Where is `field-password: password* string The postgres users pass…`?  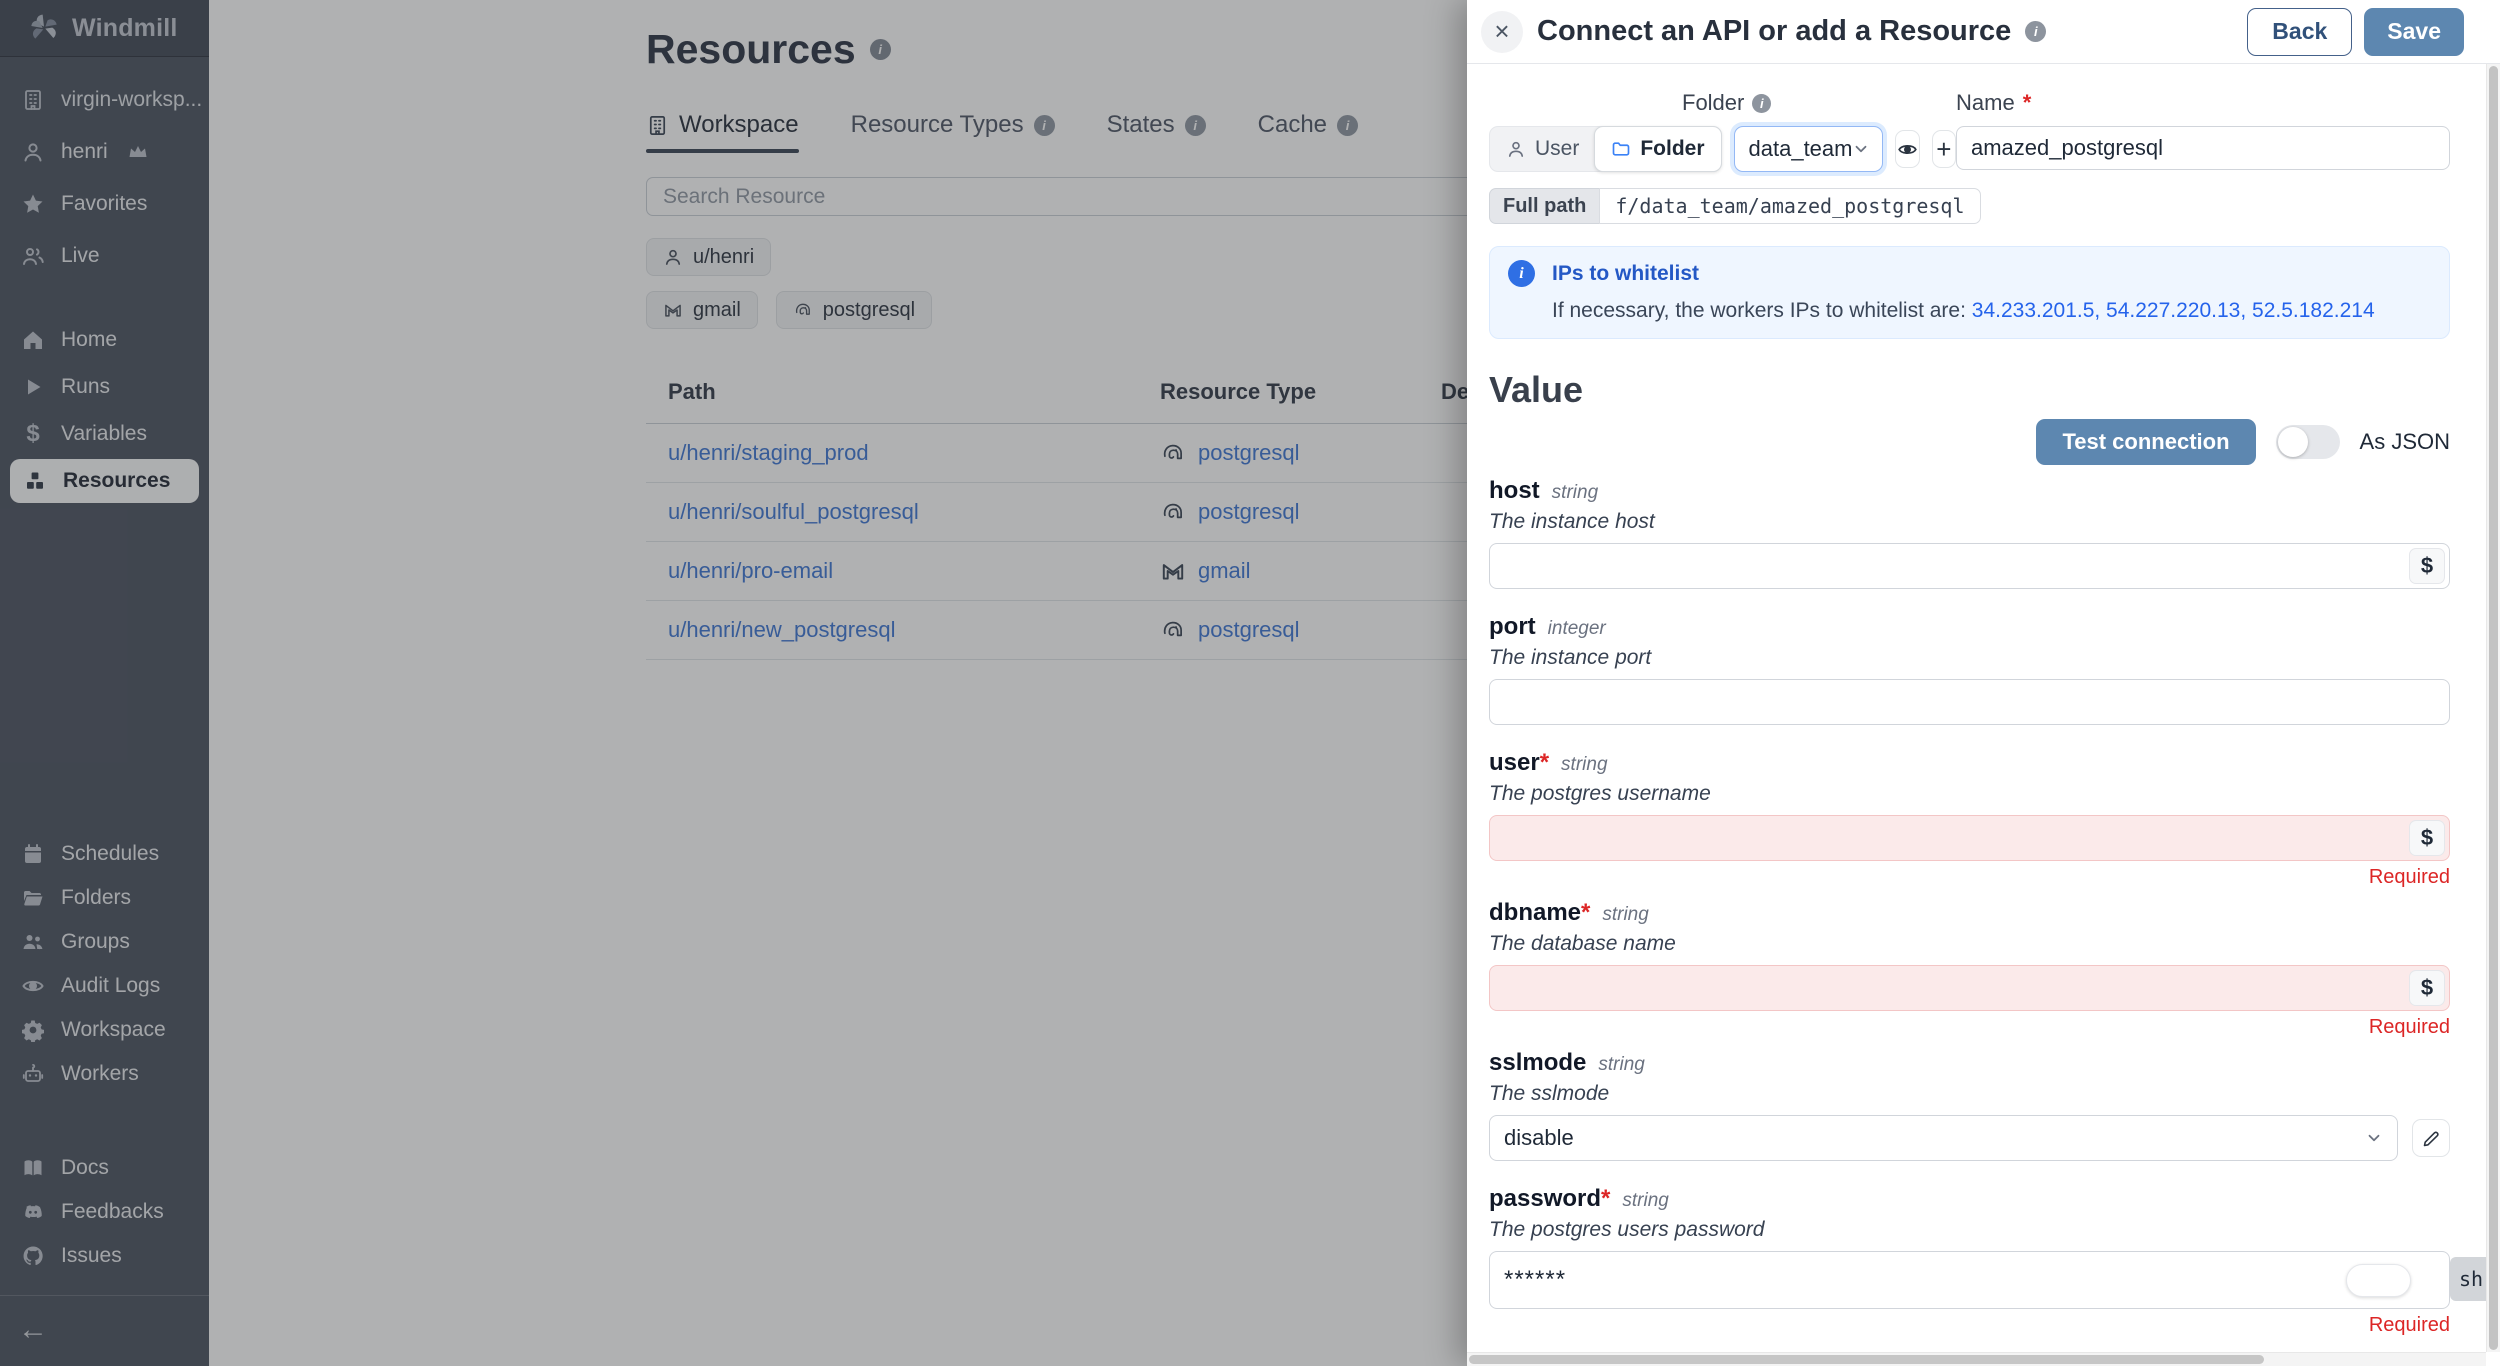
field-password: password* string The postgres users pass… is located at coordinates (1987, 1261).